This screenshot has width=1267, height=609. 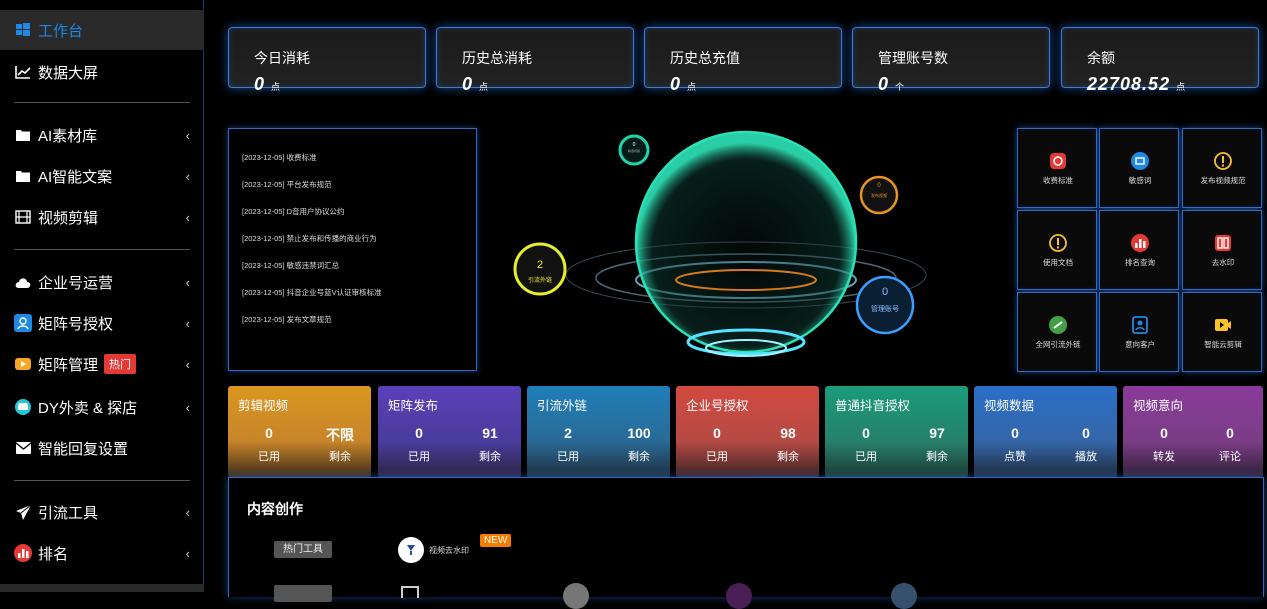 What do you see at coordinates (747, 432) in the screenshot?
I see `card-enterprise-auth: 企业号授权 0 98 已用 剩余` at bounding box center [747, 432].